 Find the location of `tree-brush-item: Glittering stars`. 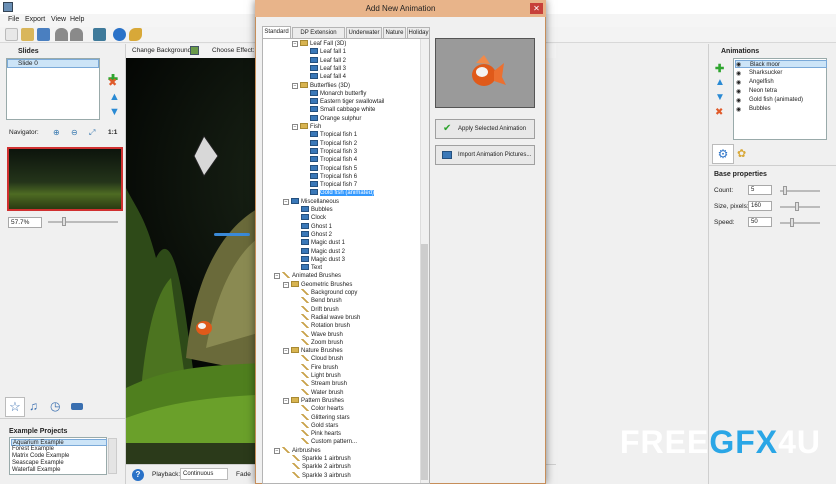

tree-brush-item: Glittering stars is located at coordinates (325, 417).